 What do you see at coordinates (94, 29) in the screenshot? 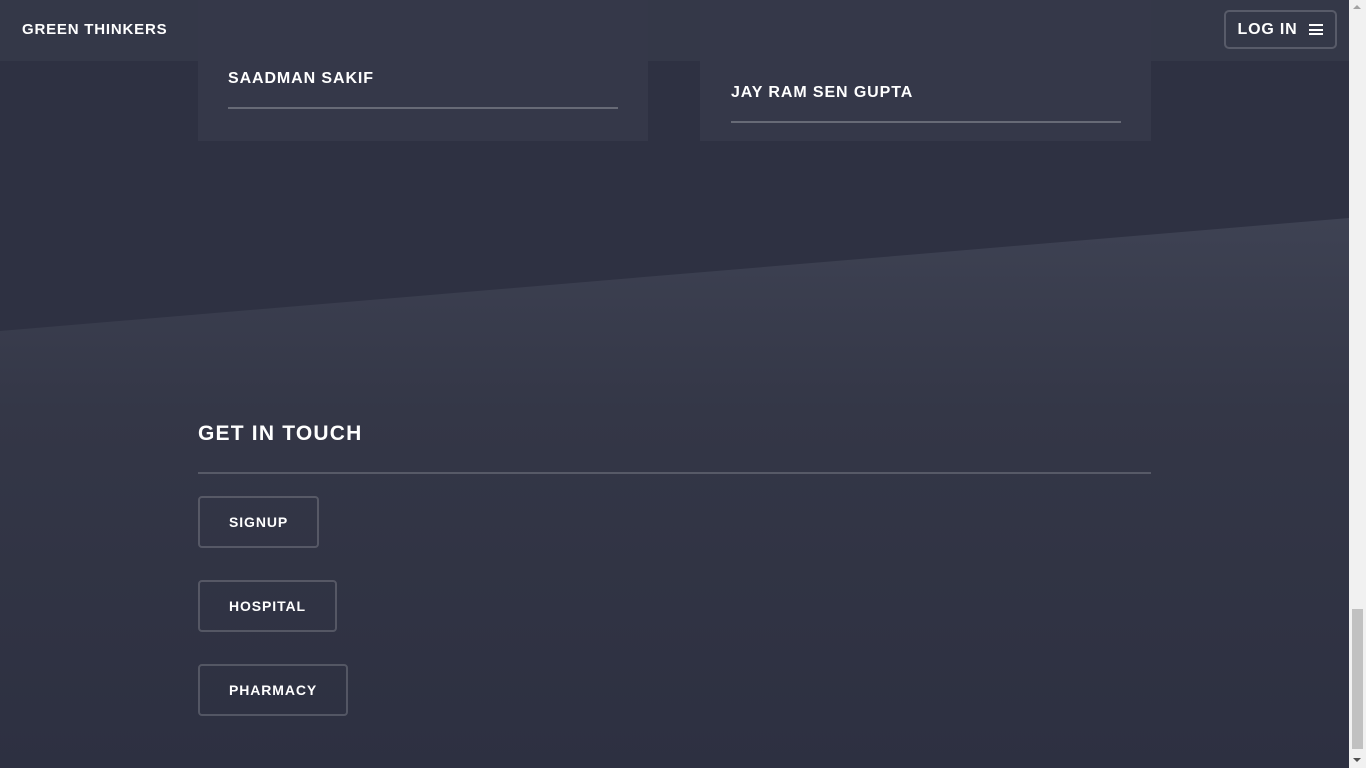
I see `brand-logo: GREEN THINKERS` at bounding box center [94, 29].